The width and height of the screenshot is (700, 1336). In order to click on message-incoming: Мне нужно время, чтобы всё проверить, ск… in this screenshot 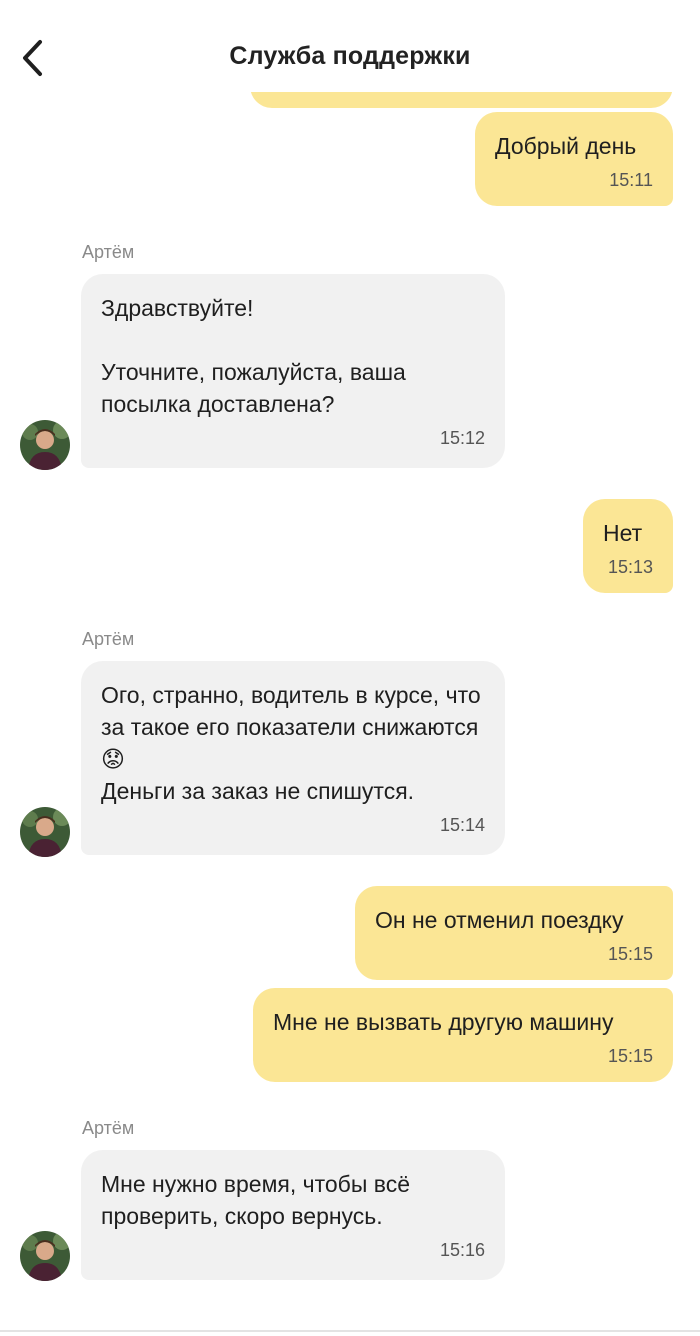, I will do `click(293, 1215)`.